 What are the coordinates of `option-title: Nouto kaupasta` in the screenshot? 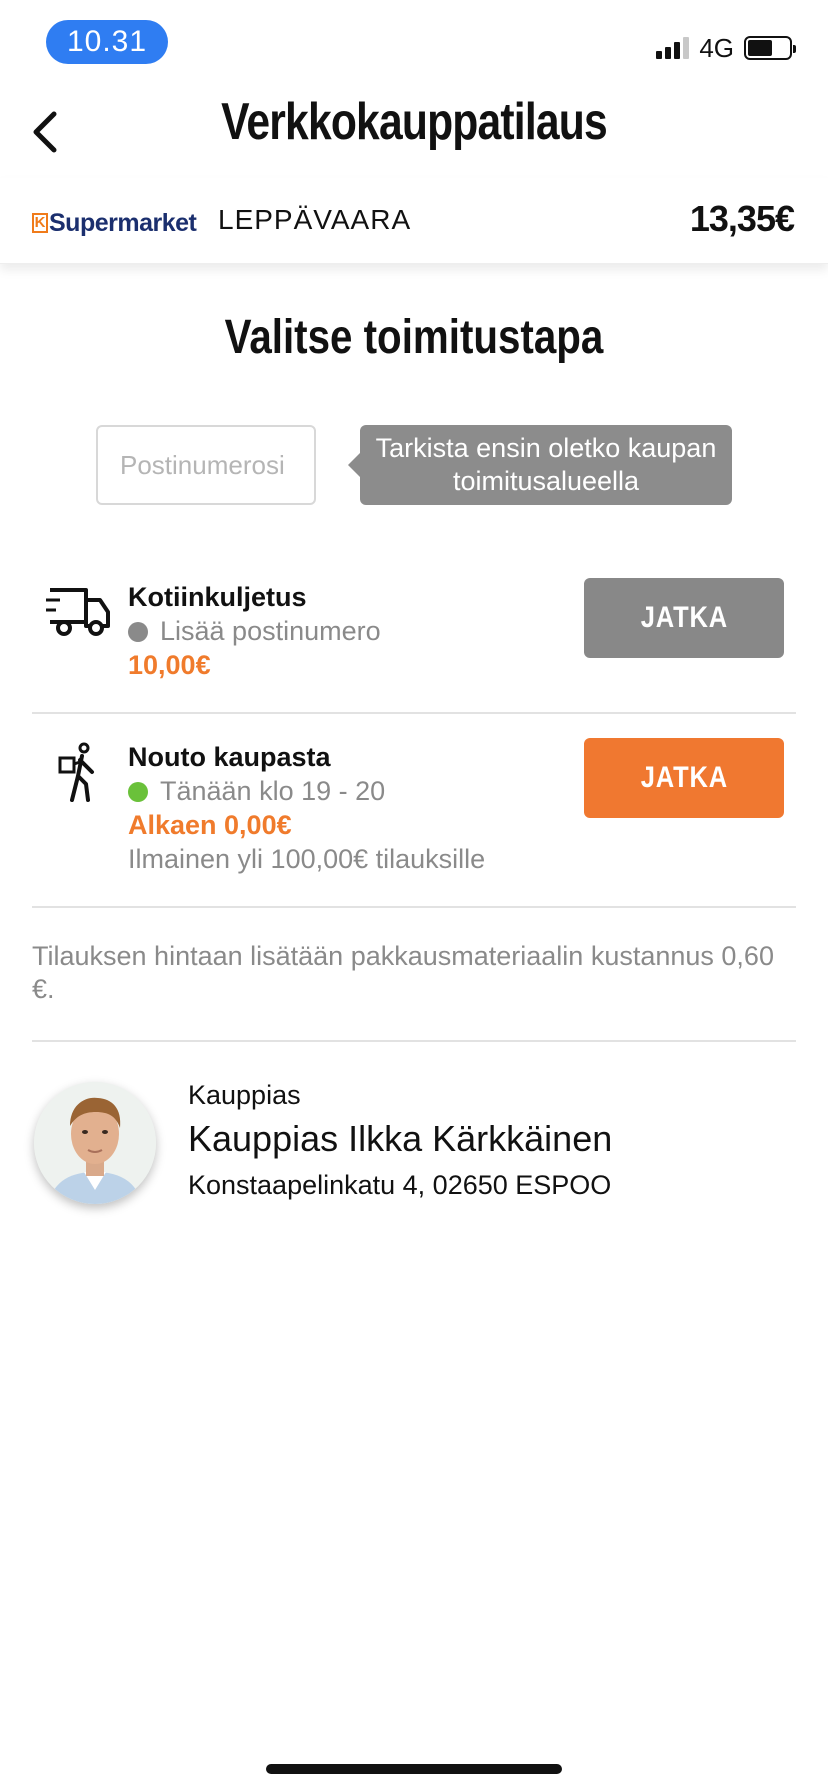 It's located at (229, 757).